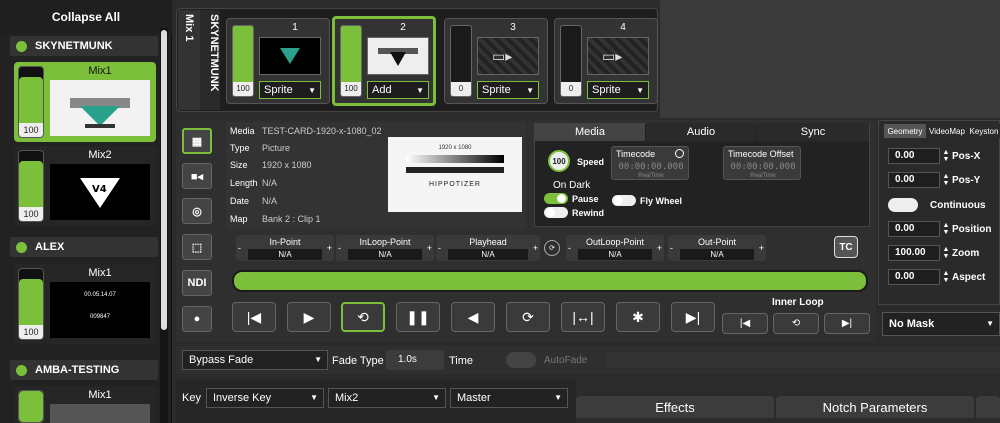 The height and width of the screenshot is (423, 1000). What do you see at coordinates (84, 247) in the screenshot?
I see `group-header-alex: ALEX` at bounding box center [84, 247].